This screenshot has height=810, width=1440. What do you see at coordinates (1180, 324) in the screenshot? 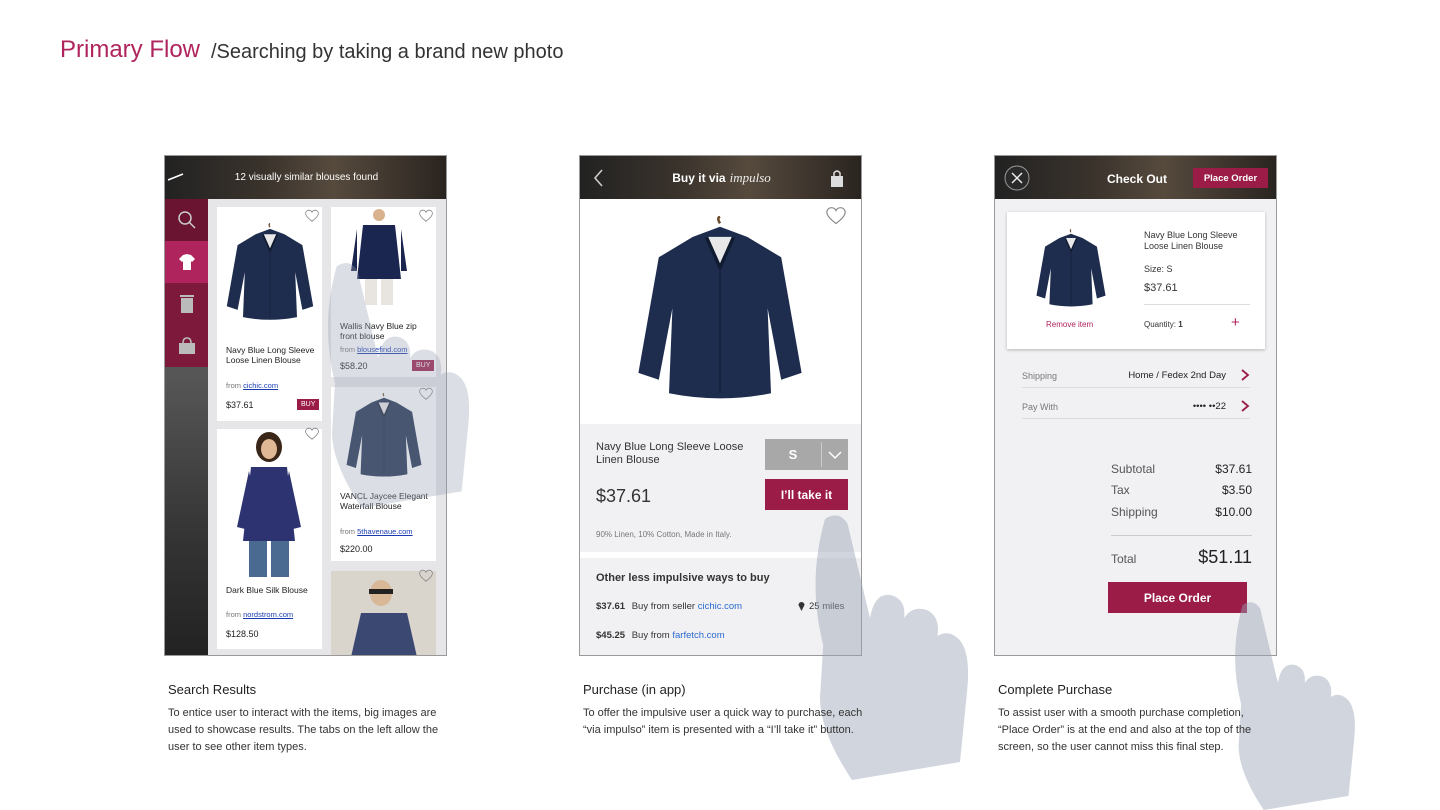
I see `quantity-value: 1` at bounding box center [1180, 324].